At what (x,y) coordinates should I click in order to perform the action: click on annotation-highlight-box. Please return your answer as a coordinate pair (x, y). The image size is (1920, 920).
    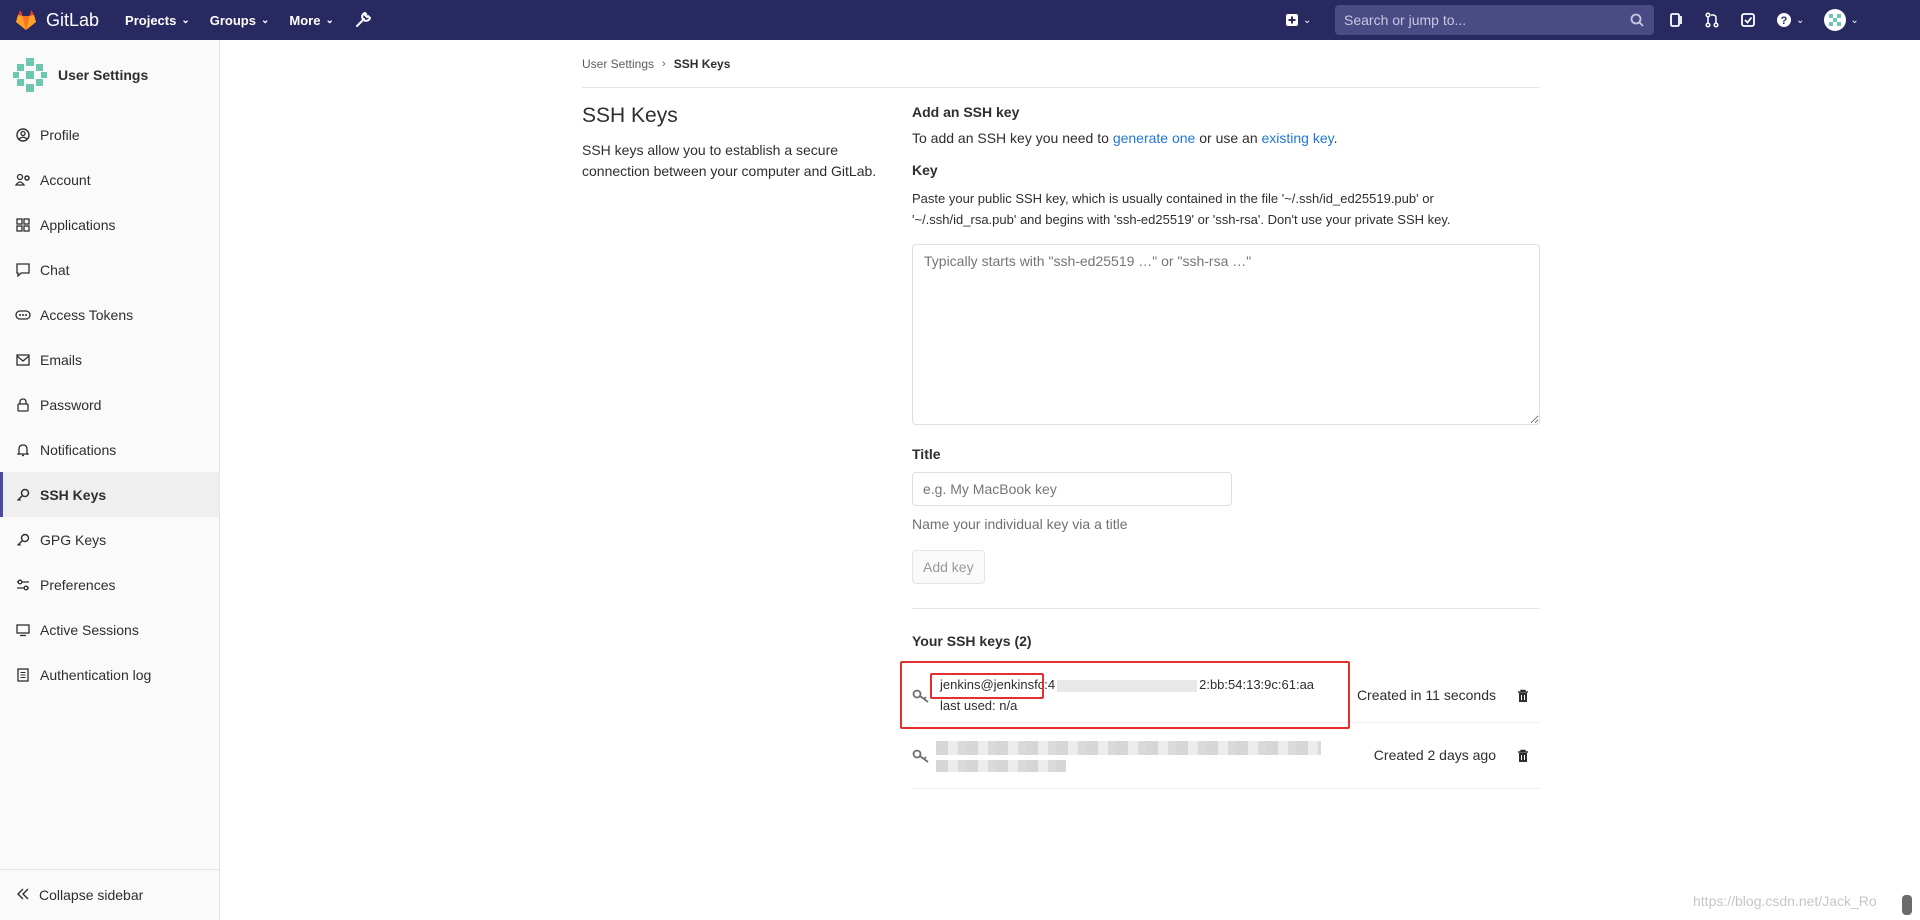
    Looking at the image, I should click on (987, 686).